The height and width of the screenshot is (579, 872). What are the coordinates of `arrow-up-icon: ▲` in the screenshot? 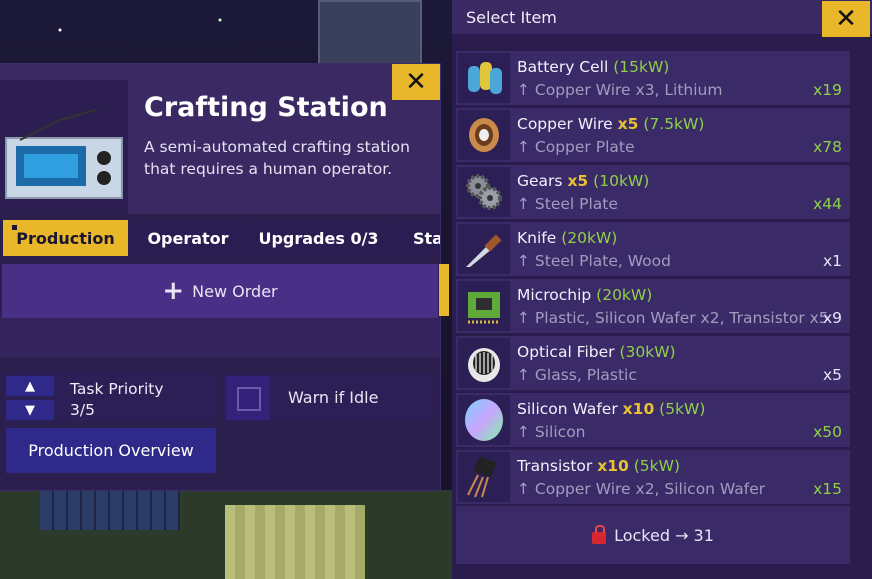 It's located at (30, 386).